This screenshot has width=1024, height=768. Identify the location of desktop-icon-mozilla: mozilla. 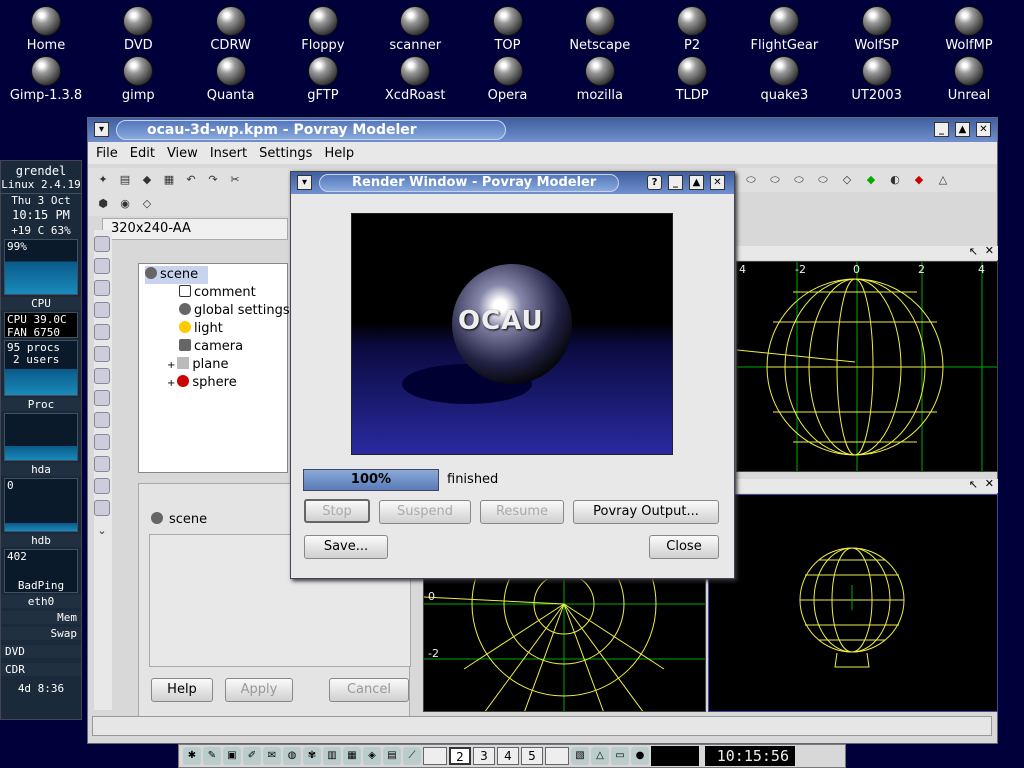
(600, 79).